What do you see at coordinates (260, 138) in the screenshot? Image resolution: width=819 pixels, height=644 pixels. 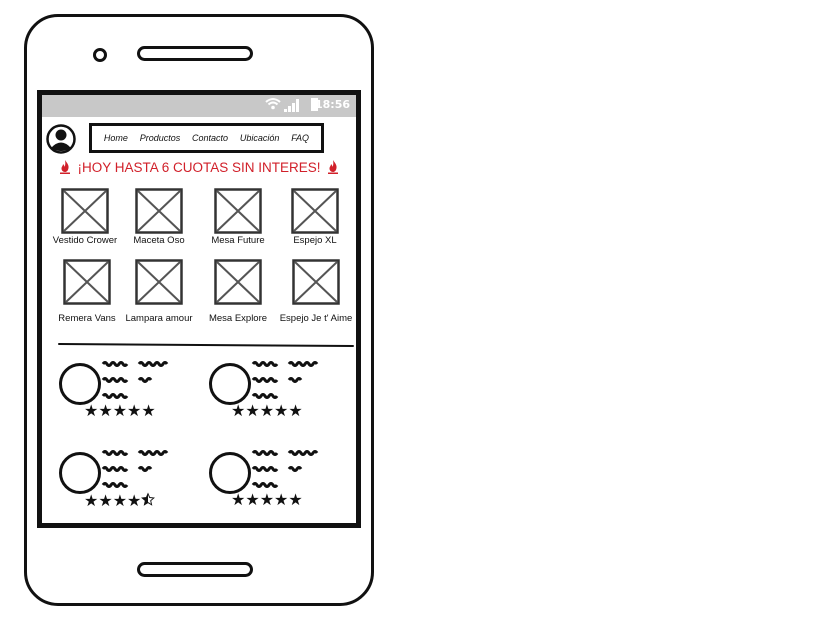 I see `nav-ubicacion: Ubicación` at bounding box center [260, 138].